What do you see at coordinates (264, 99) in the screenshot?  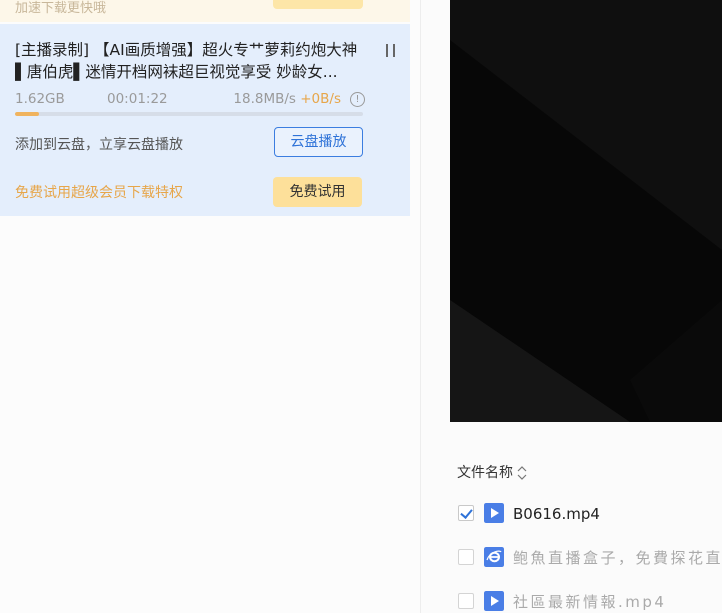 I see `download-speed: 18.8MB/s` at bounding box center [264, 99].